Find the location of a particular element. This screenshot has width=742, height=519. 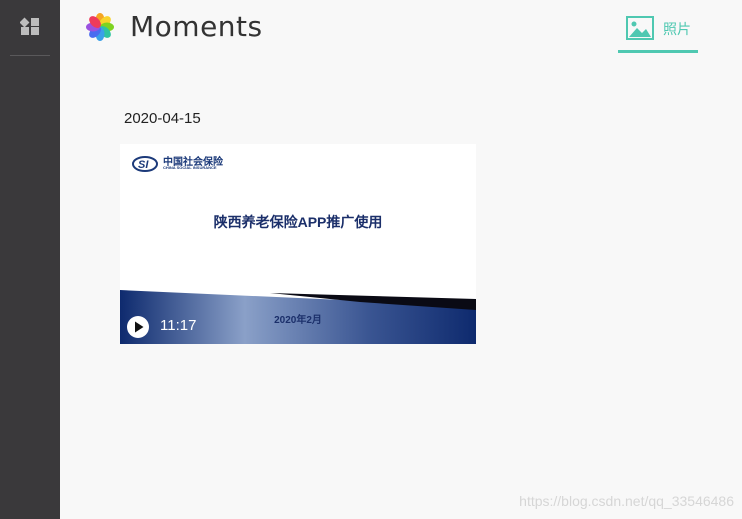

social-insurance-logo-icon: SI is located at coordinates (145, 164).